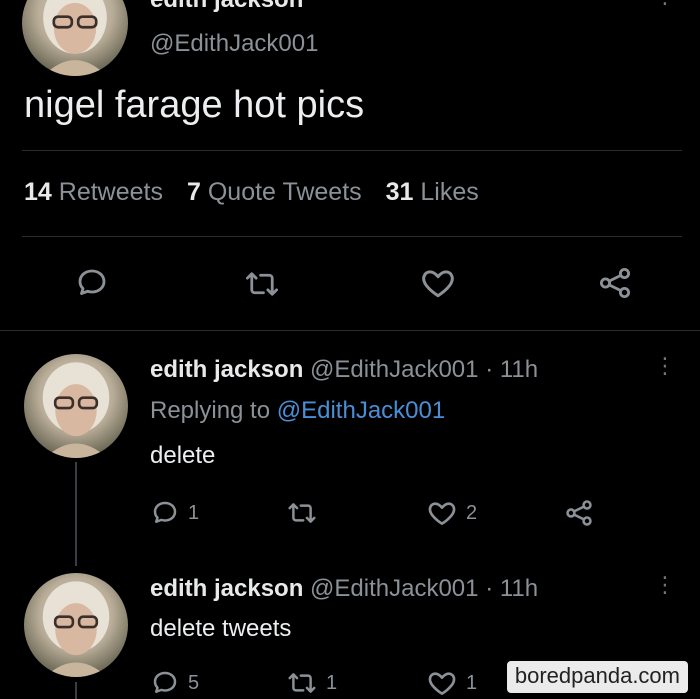  Describe the element at coordinates (361, 410) in the screenshot. I see `replying-to-handle: @EdithJack001` at that location.